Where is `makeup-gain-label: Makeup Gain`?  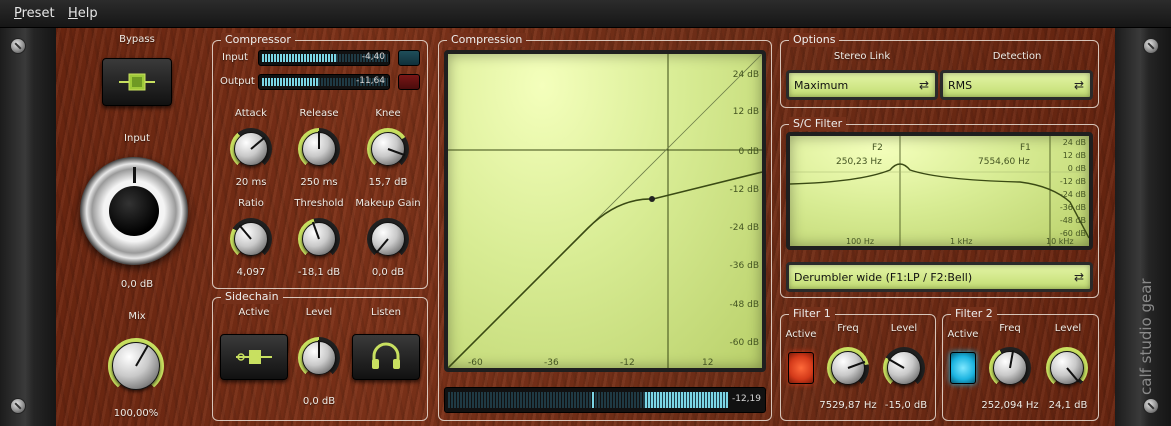
makeup-gain-label: Makeup Gain is located at coordinates (388, 203).